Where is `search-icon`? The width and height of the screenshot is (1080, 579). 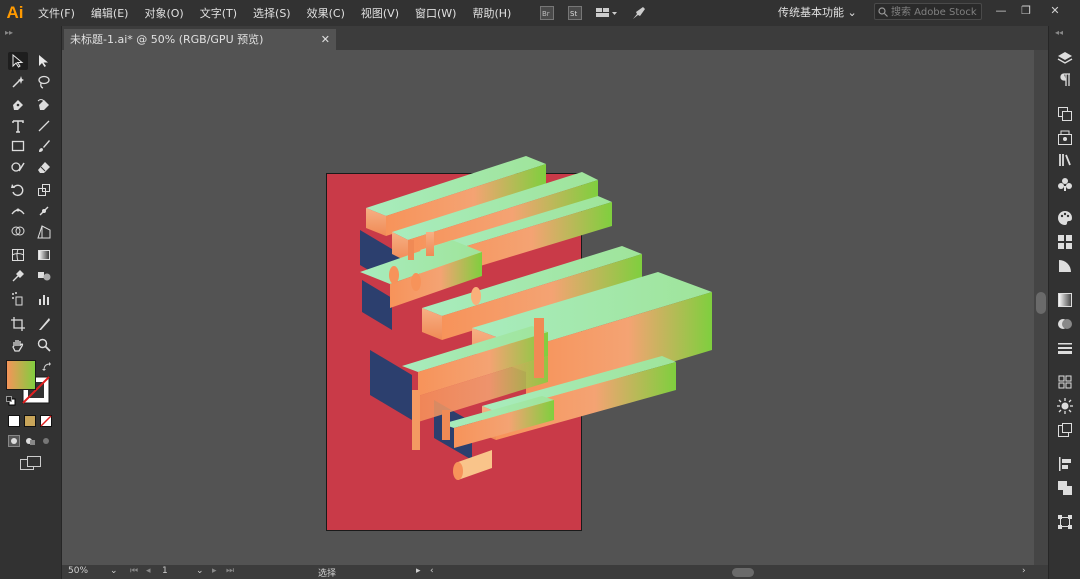
search-icon is located at coordinates (883, 12).